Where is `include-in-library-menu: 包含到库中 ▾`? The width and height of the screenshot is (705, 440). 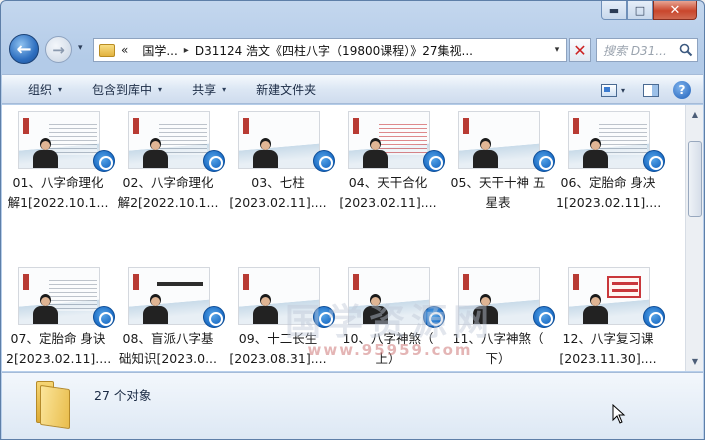
include-in-library-menu: 包含到库中 ▾ is located at coordinates (127, 89).